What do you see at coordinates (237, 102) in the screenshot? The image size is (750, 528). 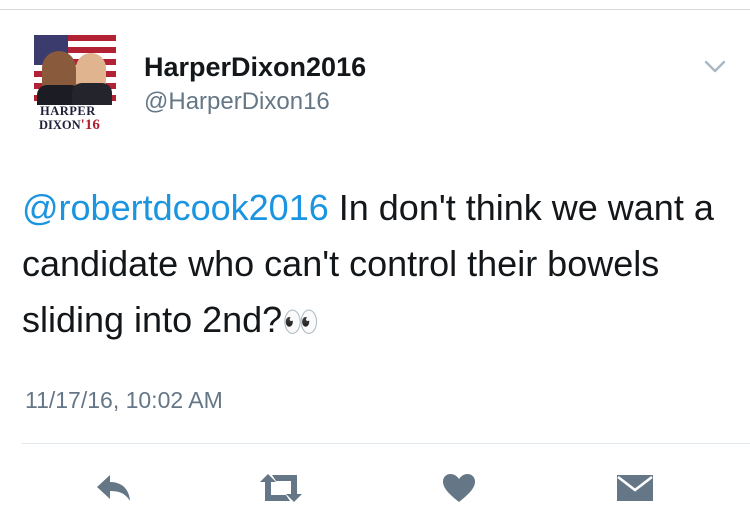 I see `user-handle: @HarperDixon16` at bounding box center [237, 102].